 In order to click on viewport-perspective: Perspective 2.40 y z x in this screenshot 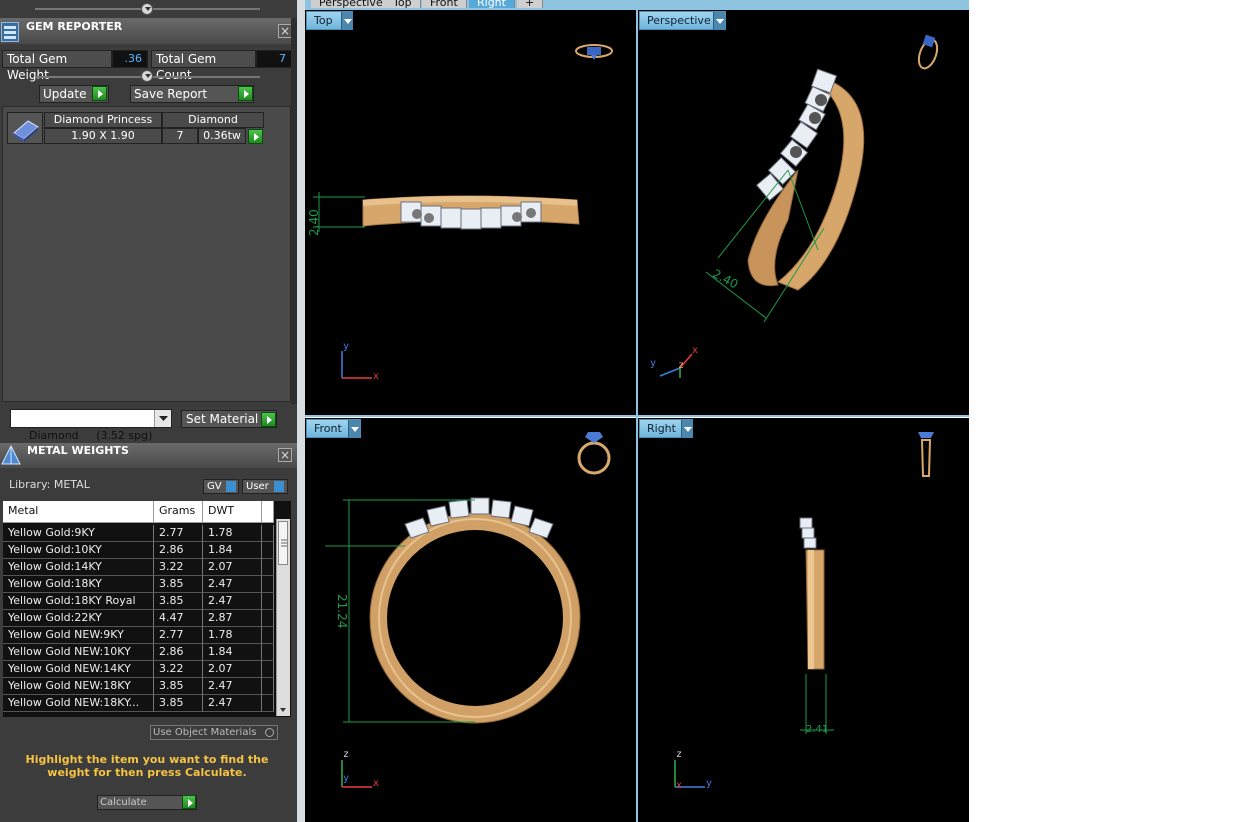, I will do `click(803, 212)`.